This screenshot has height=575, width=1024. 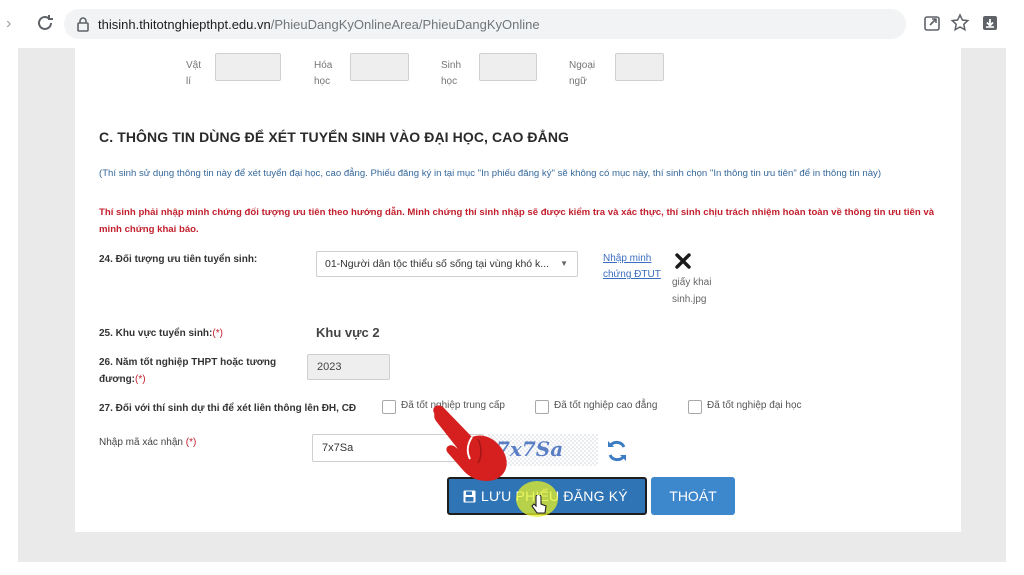 I want to click on star-icon, so click(x=960, y=23).